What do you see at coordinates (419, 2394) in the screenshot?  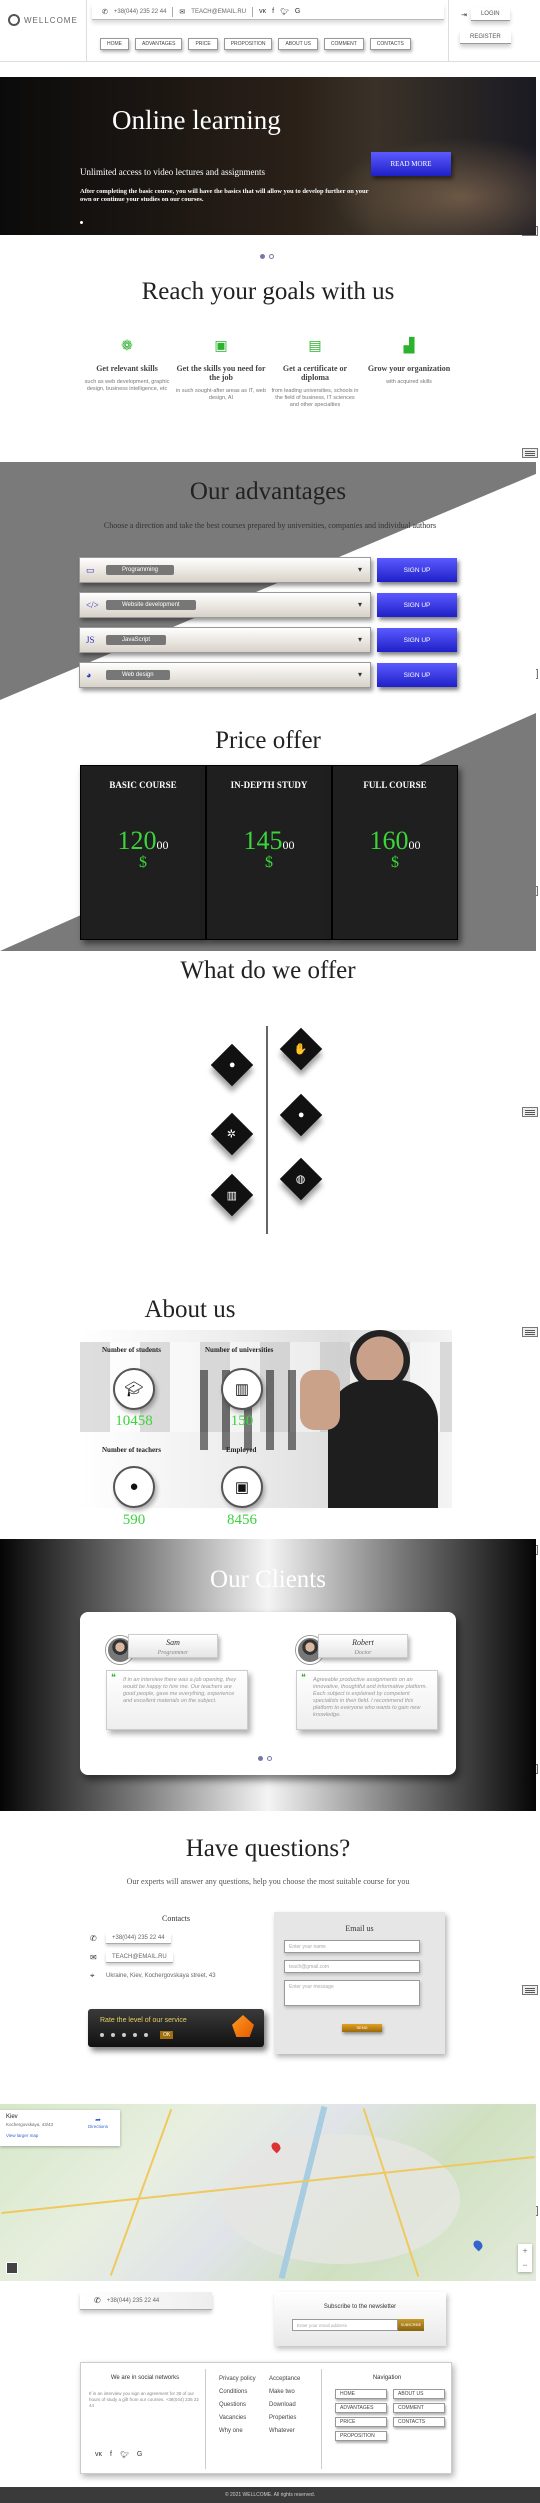 I see `footer-nav-about: ABOUT US` at bounding box center [419, 2394].